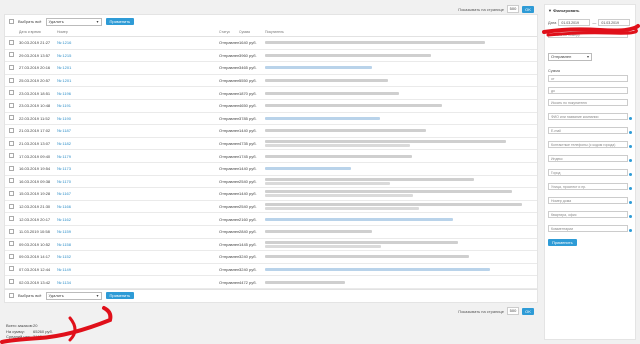 The width and height of the screenshot is (640, 344). What do you see at coordinates (588, 172) in the screenshot?
I see `extra-filter-input: Город` at bounding box center [588, 172].